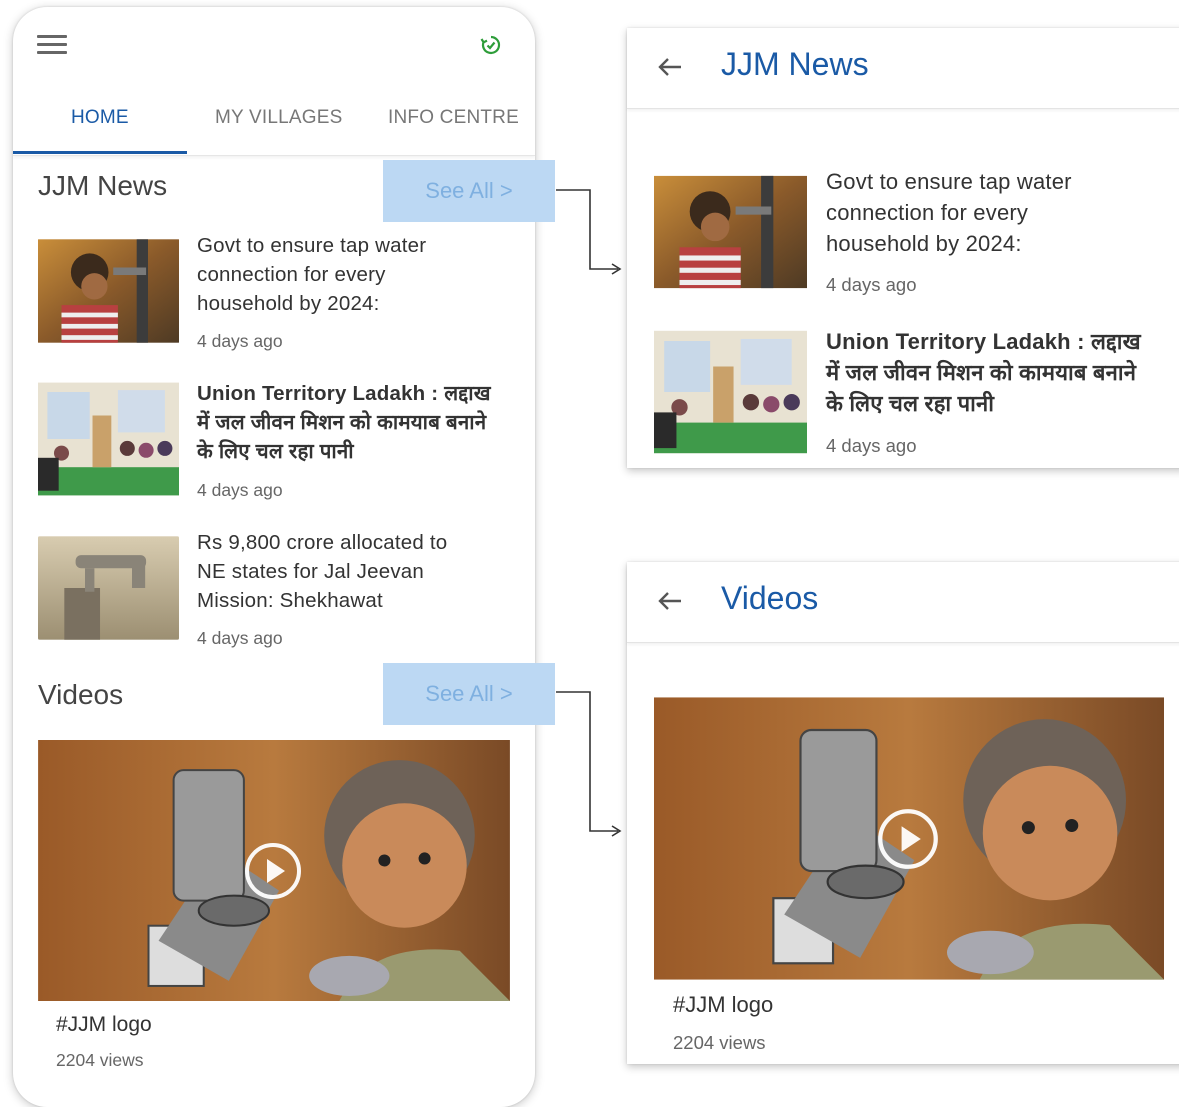 This screenshot has height=1107, width=1179. What do you see at coordinates (453, 118) in the screenshot?
I see `tab-info-centre: INFO CENTRE` at bounding box center [453, 118].